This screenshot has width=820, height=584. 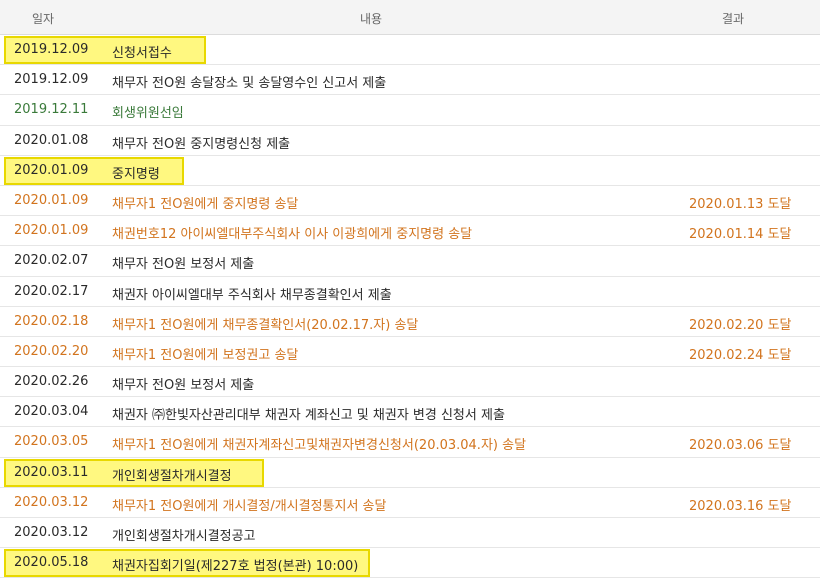 I want to click on row-date: 2020.03.11, so click(x=51, y=472).